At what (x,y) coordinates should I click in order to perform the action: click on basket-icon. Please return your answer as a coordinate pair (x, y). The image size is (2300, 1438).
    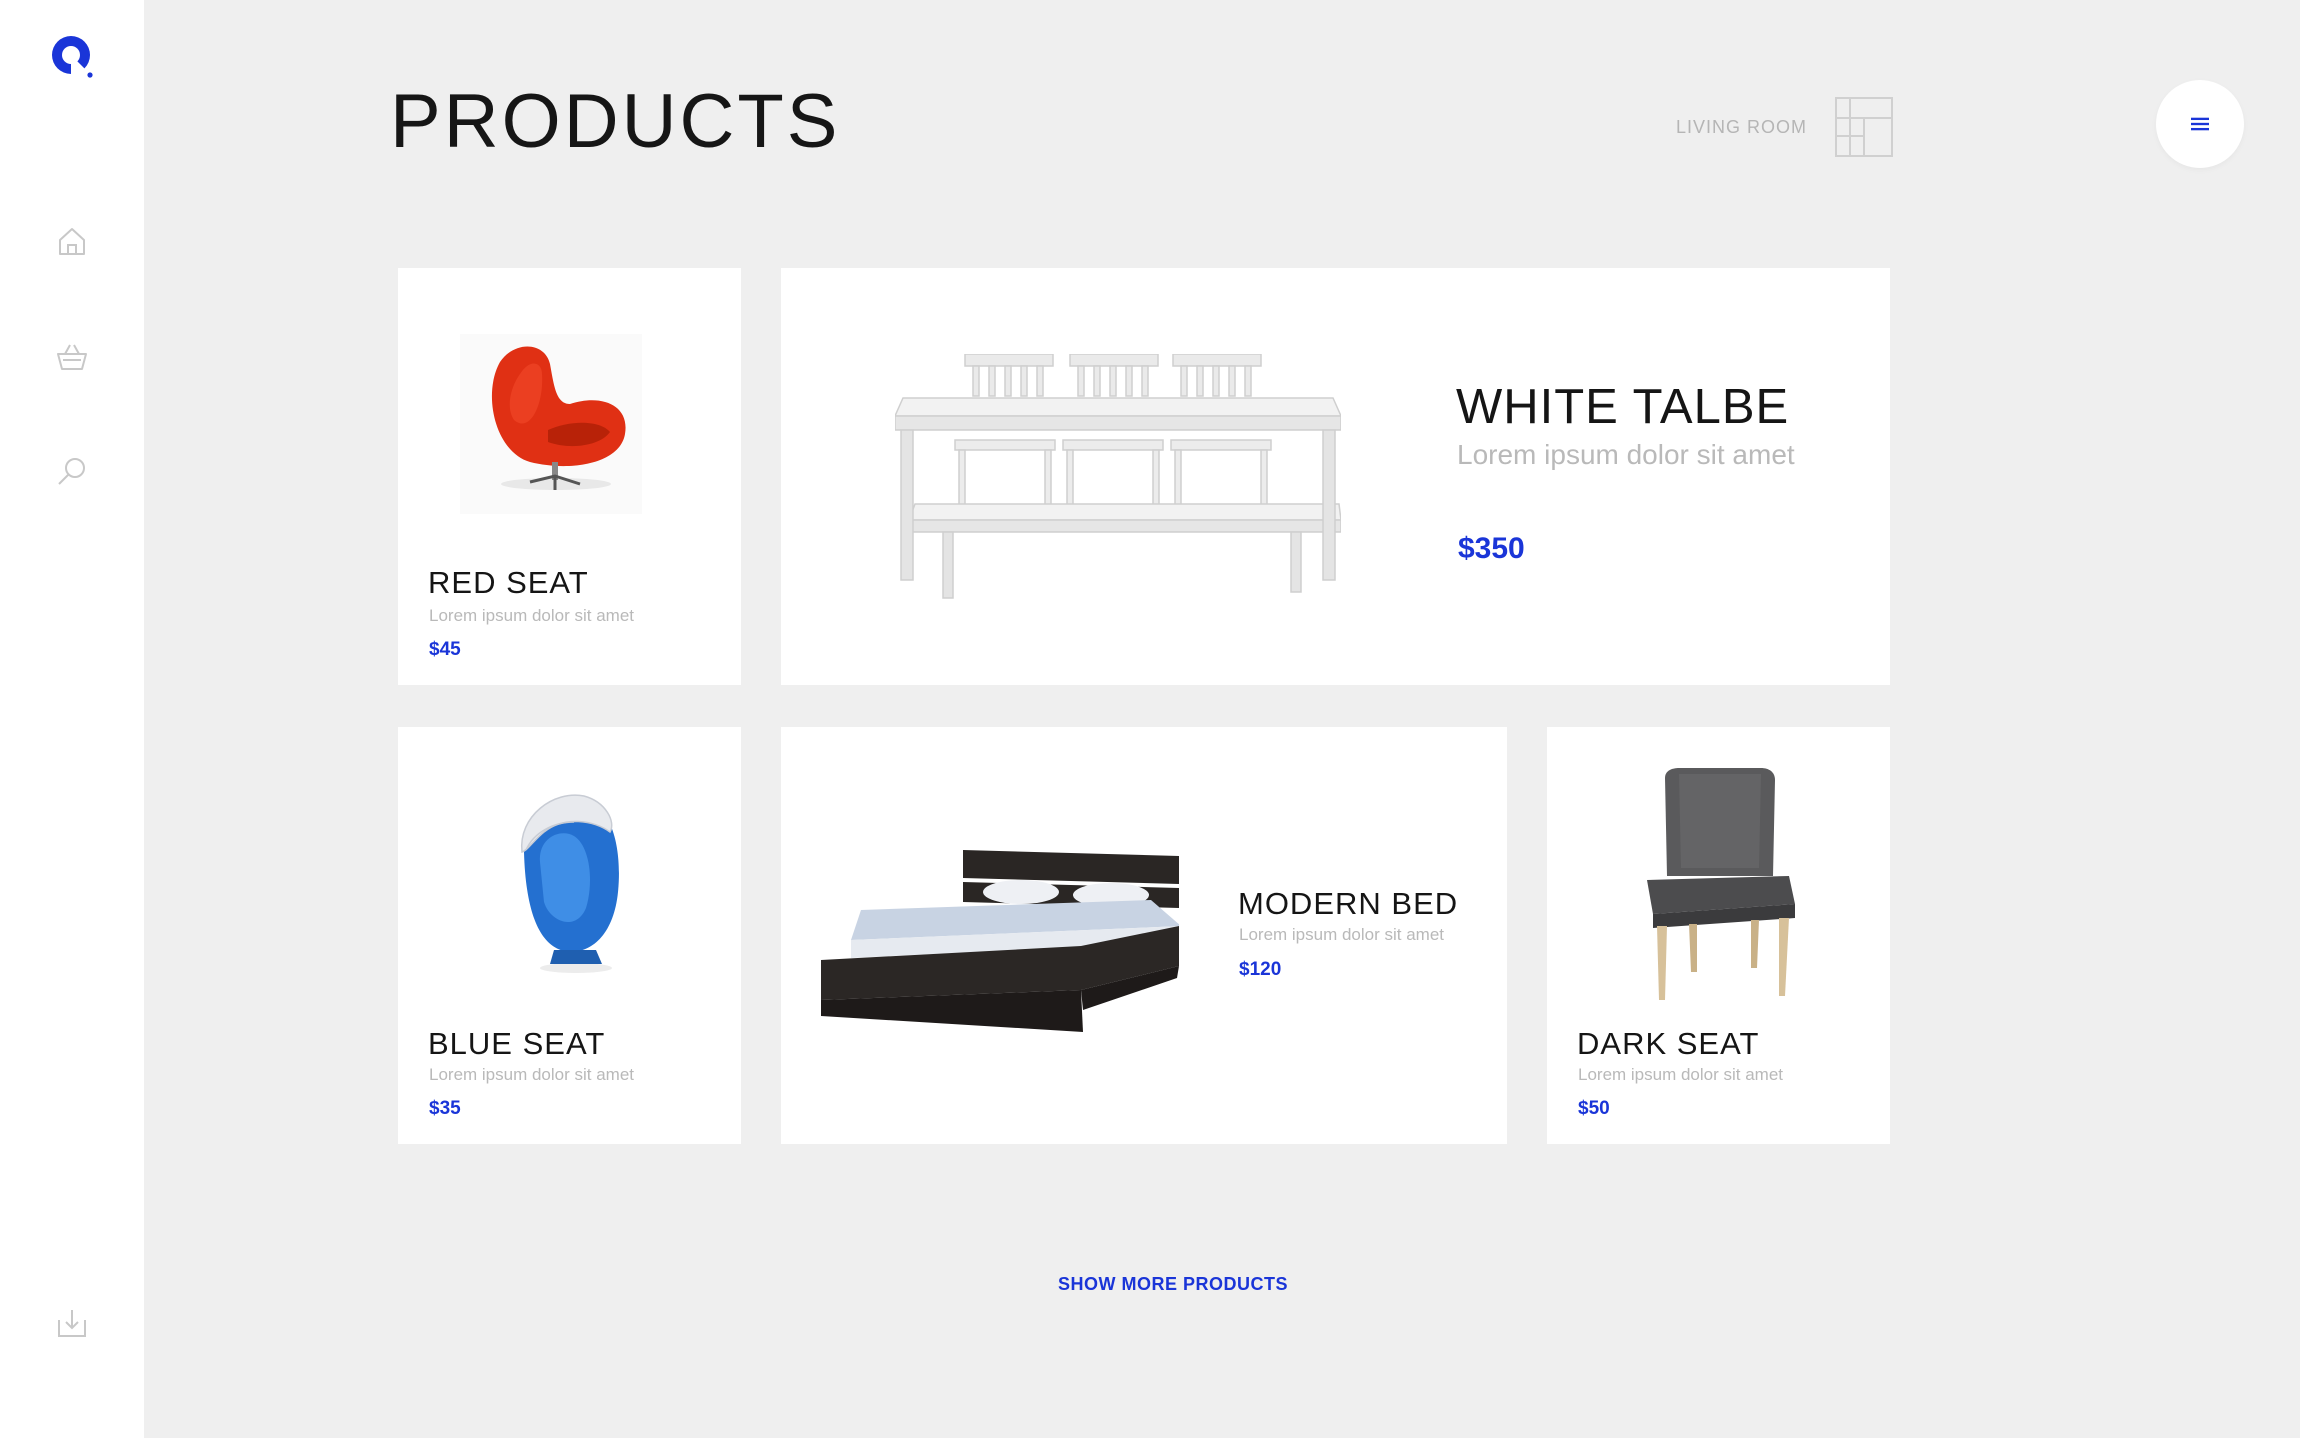
    Looking at the image, I should click on (72, 357).